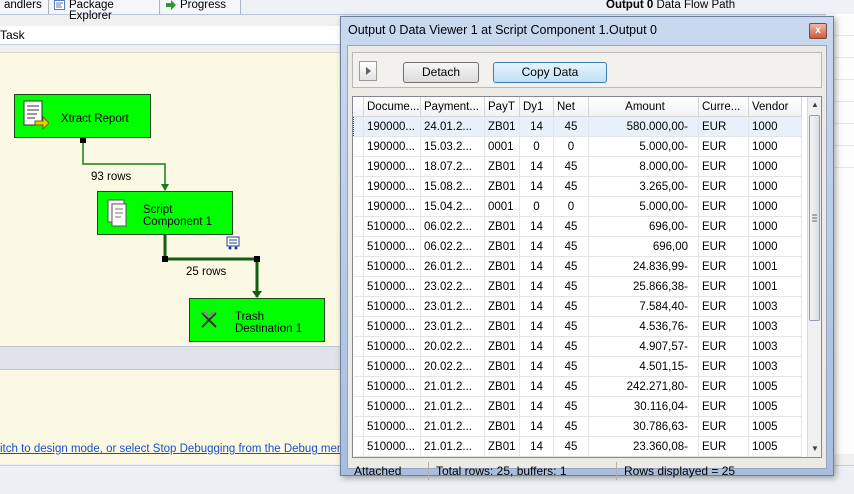  Describe the element at coordinates (643, 146) in the screenshot. I see `table-cell: 5.000,00-` at that location.